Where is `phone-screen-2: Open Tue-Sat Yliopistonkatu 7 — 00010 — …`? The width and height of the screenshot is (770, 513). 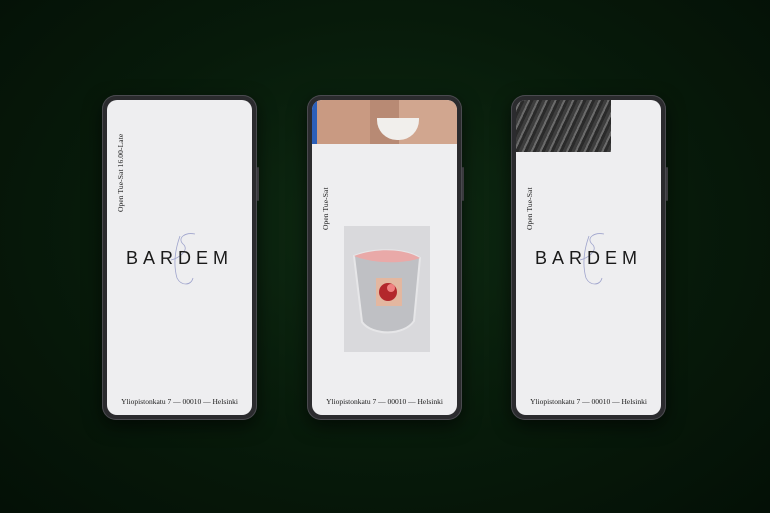
phone-screen-2: Open Tue-Sat Yliopistonkatu 7 — 00010 — … is located at coordinates (384, 257).